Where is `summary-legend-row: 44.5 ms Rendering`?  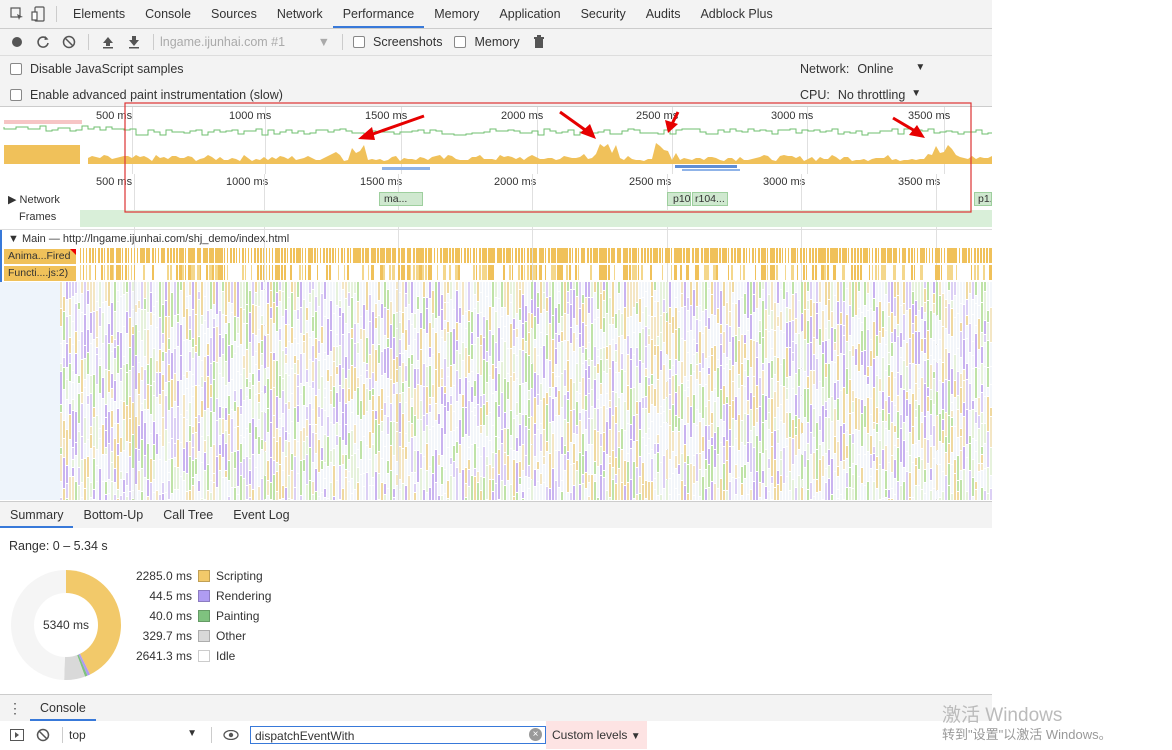 summary-legend-row: 44.5 ms Rendering is located at coordinates (200, 596).